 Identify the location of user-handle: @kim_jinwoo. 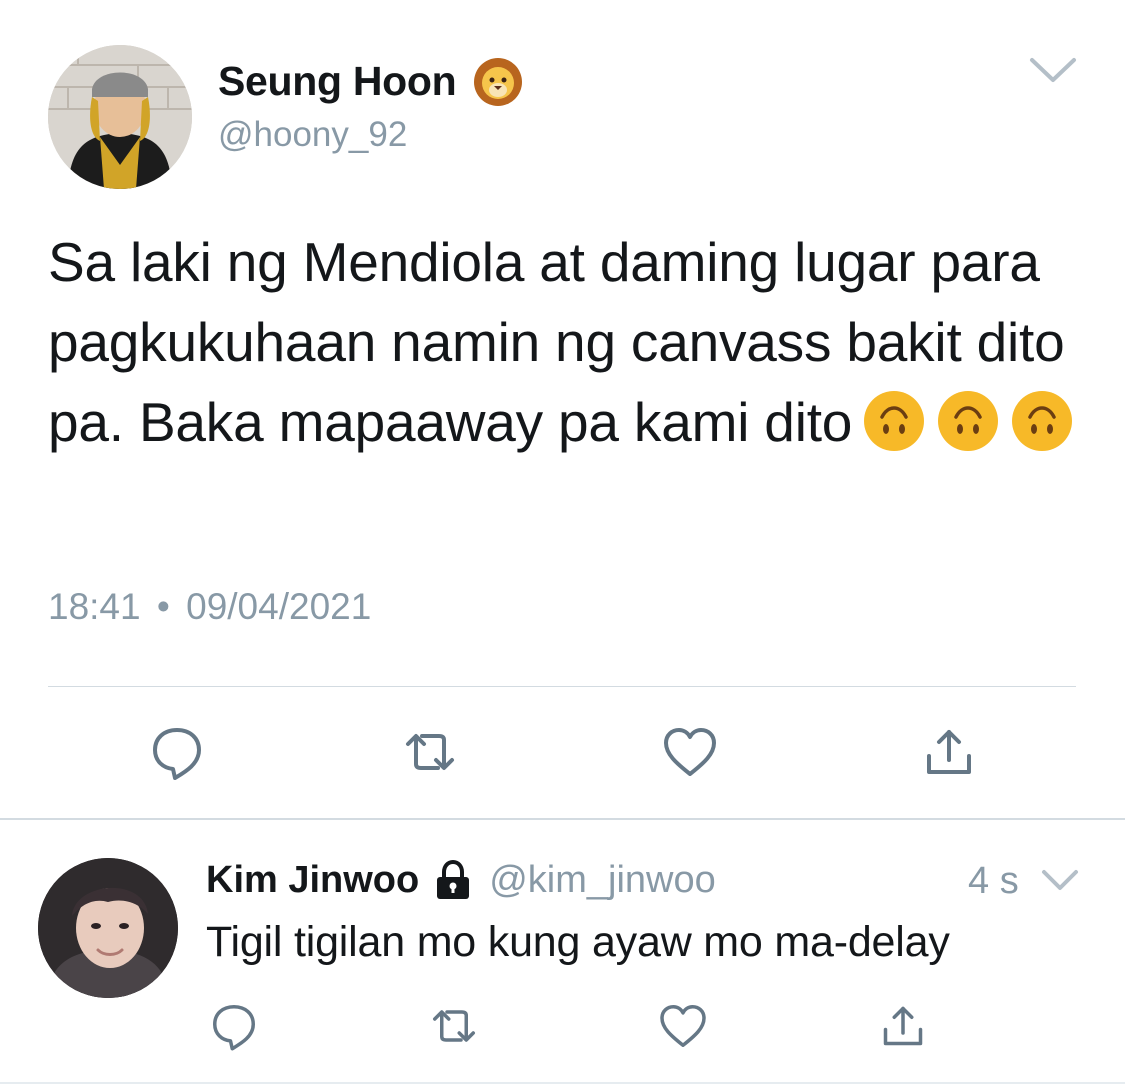
(602, 880).